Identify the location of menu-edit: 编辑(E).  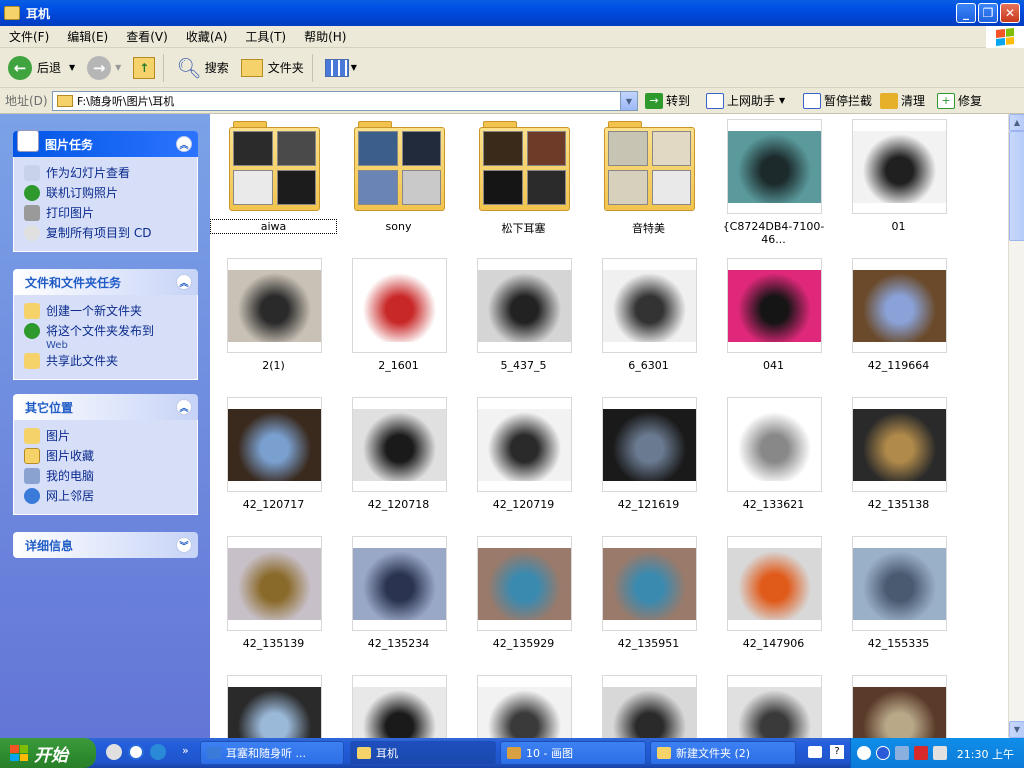
(87, 36).